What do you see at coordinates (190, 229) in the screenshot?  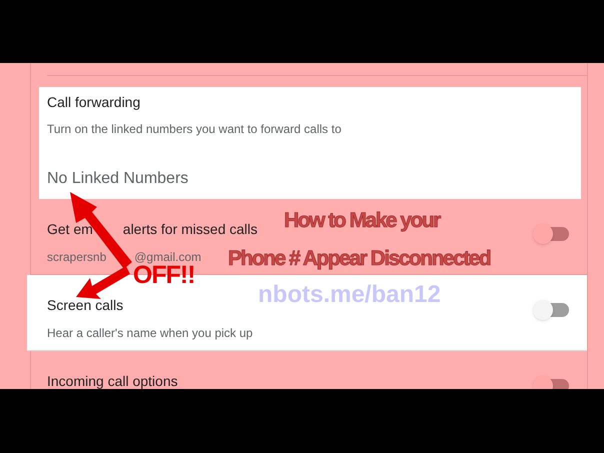 I see `setting-title: alerts for missed calls` at bounding box center [190, 229].